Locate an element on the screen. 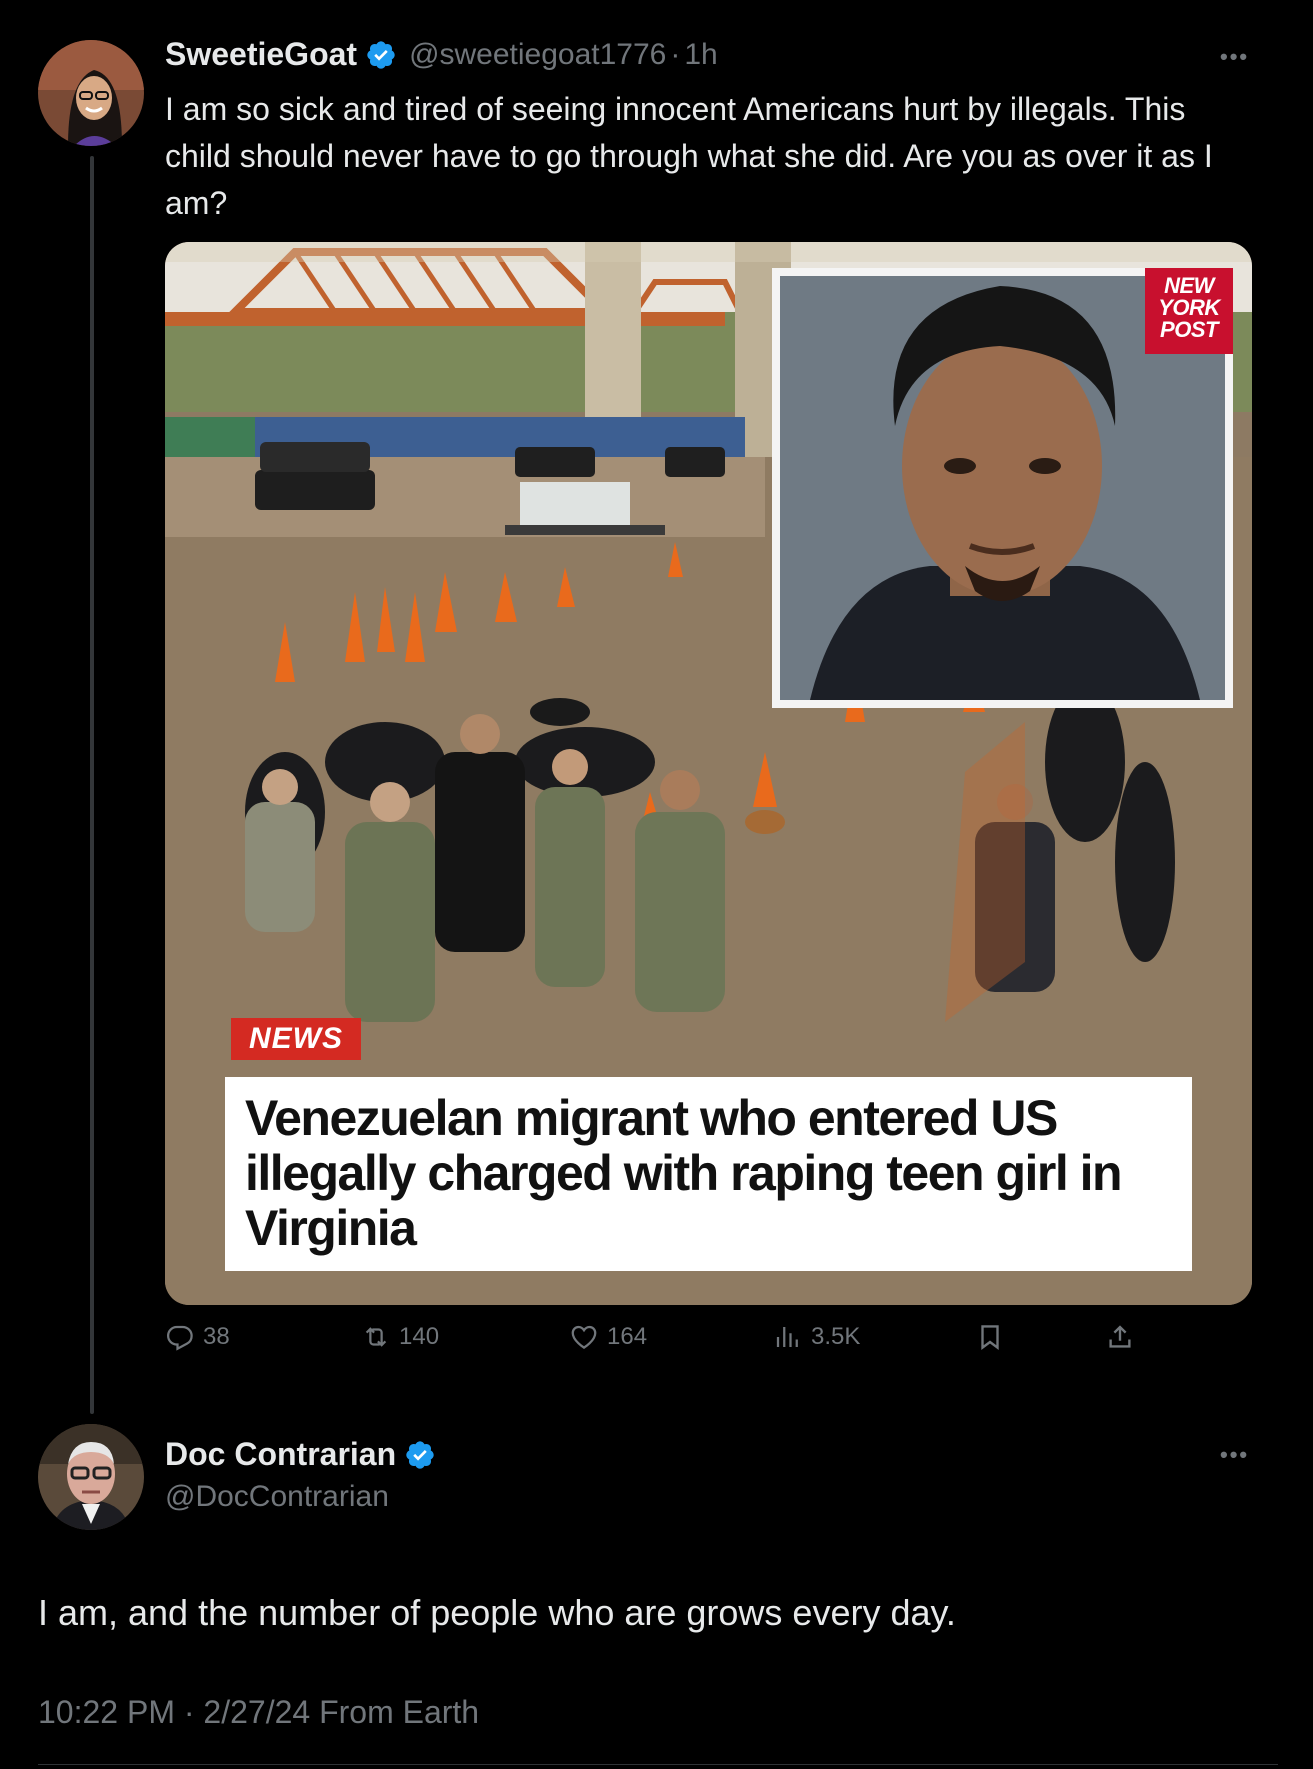 The image size is (1313, 1769). like-button: 164 is located at coordinates (608, 1337).